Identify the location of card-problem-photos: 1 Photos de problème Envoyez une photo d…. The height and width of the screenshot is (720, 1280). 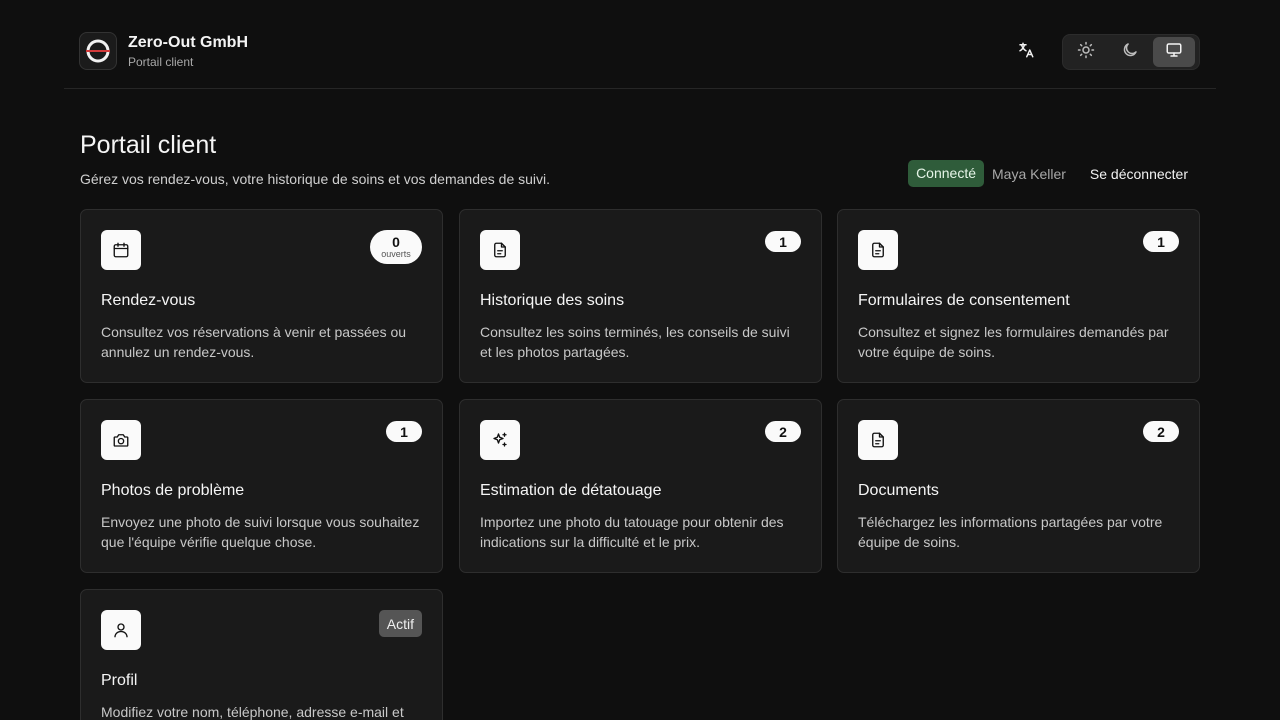
(261, 486).